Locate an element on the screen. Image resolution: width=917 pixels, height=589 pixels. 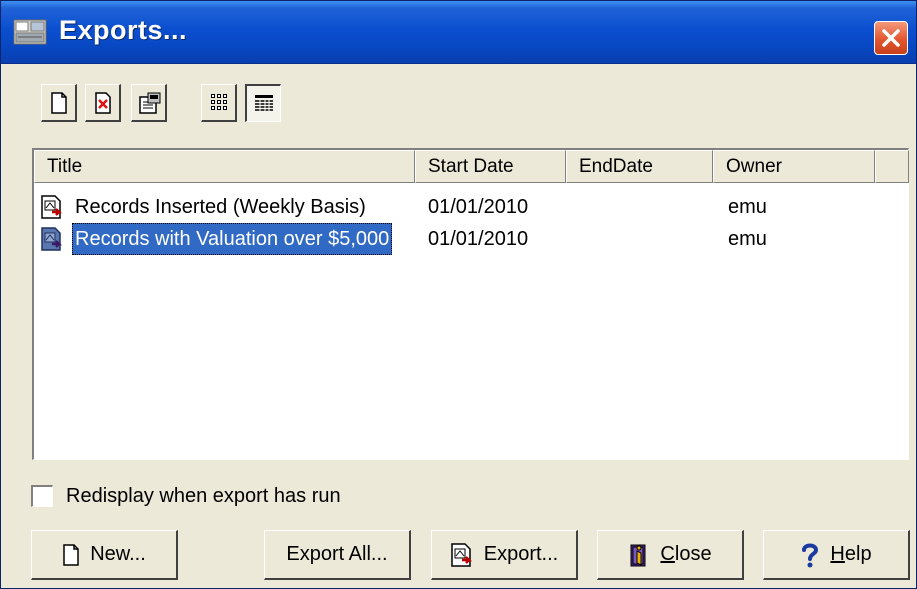
properties-icon is located at coordinates (150, 103).